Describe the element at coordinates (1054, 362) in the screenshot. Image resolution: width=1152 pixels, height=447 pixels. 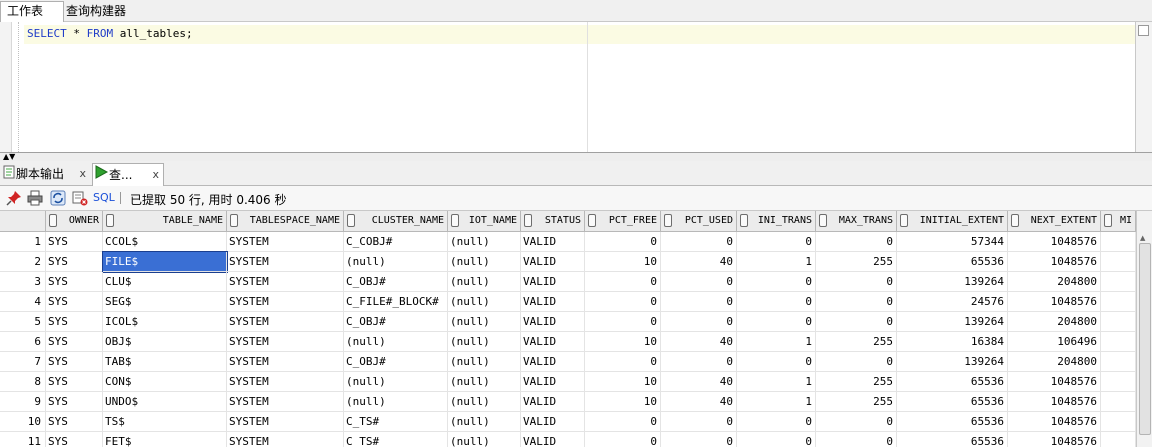
I see `grid-cell: 204800` at that location.